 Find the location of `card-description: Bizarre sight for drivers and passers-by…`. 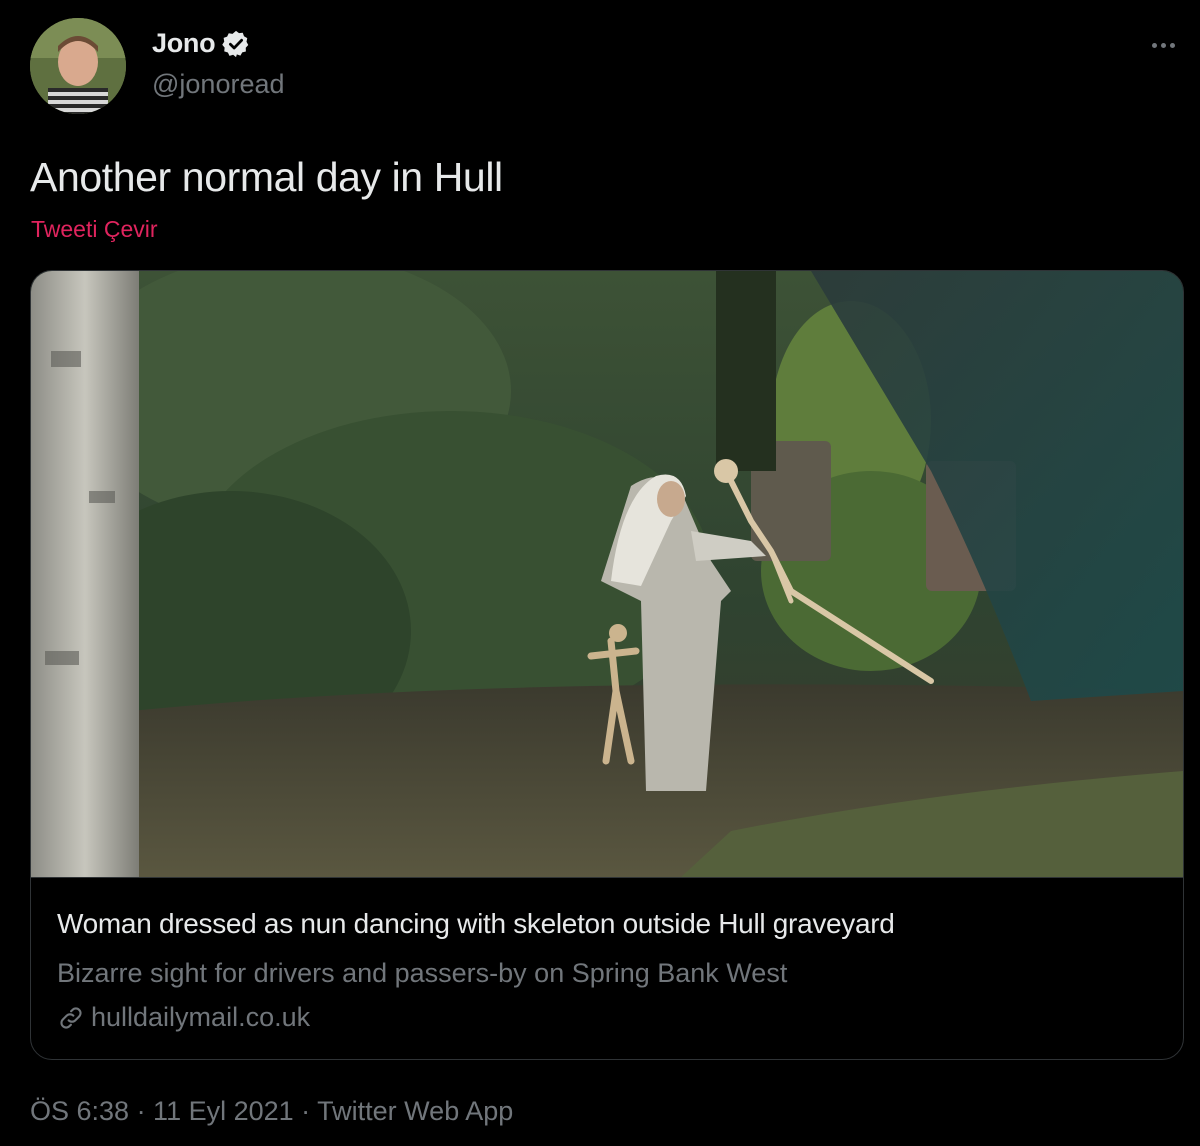

card-description: Bizarre sight for drivers and passers-by… is located at coordinates (422, 973).